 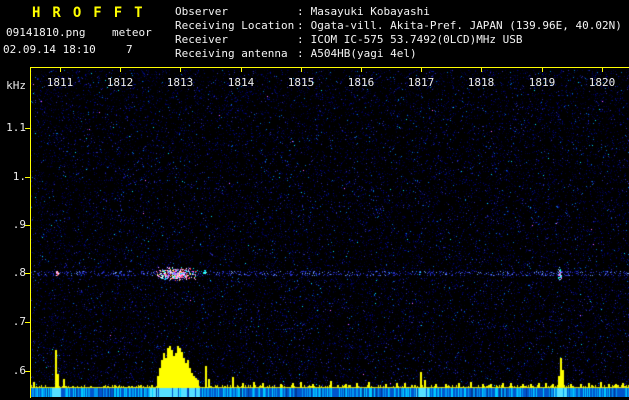 What do you see at coordinates (235, 25) in the screenshot?
I see `info-label-location: Receiving Location` at bounding box center [235, 25].